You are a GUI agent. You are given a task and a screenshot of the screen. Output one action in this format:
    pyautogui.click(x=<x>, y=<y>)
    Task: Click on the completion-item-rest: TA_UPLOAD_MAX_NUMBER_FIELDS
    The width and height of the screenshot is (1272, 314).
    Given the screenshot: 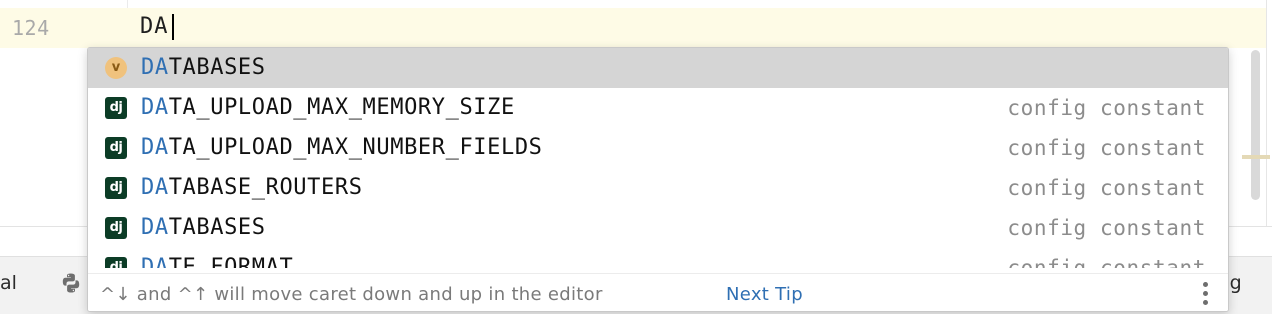 What is the action you would take?
    pyautogui.click(x=355, y=147)
    